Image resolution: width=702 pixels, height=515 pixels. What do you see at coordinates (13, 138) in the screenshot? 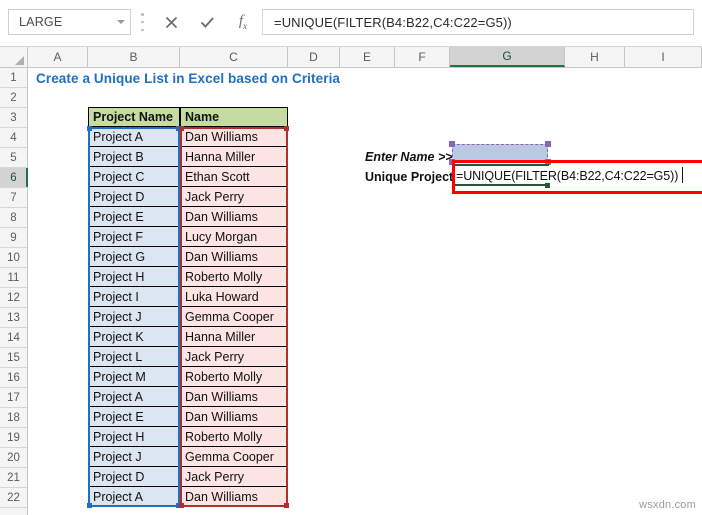
I see `row-header-4: 4` at bounding box center [13, 138].